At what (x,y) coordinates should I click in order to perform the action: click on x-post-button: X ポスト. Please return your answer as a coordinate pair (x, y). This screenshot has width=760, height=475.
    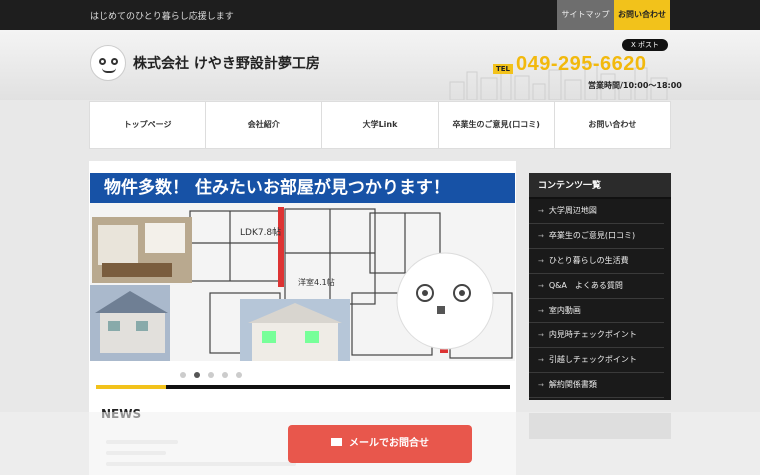
    Looking at the image, I should click on (645, 45).